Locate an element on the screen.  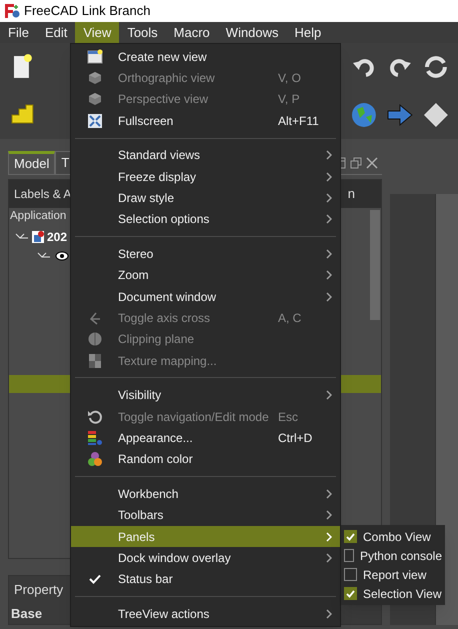
panel-tab: Model is located at coordinates (32, 162).